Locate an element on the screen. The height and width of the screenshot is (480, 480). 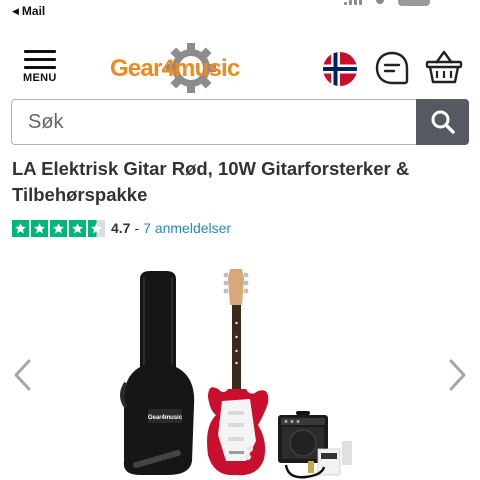
rating-stars is located at coordinates (58, 228).